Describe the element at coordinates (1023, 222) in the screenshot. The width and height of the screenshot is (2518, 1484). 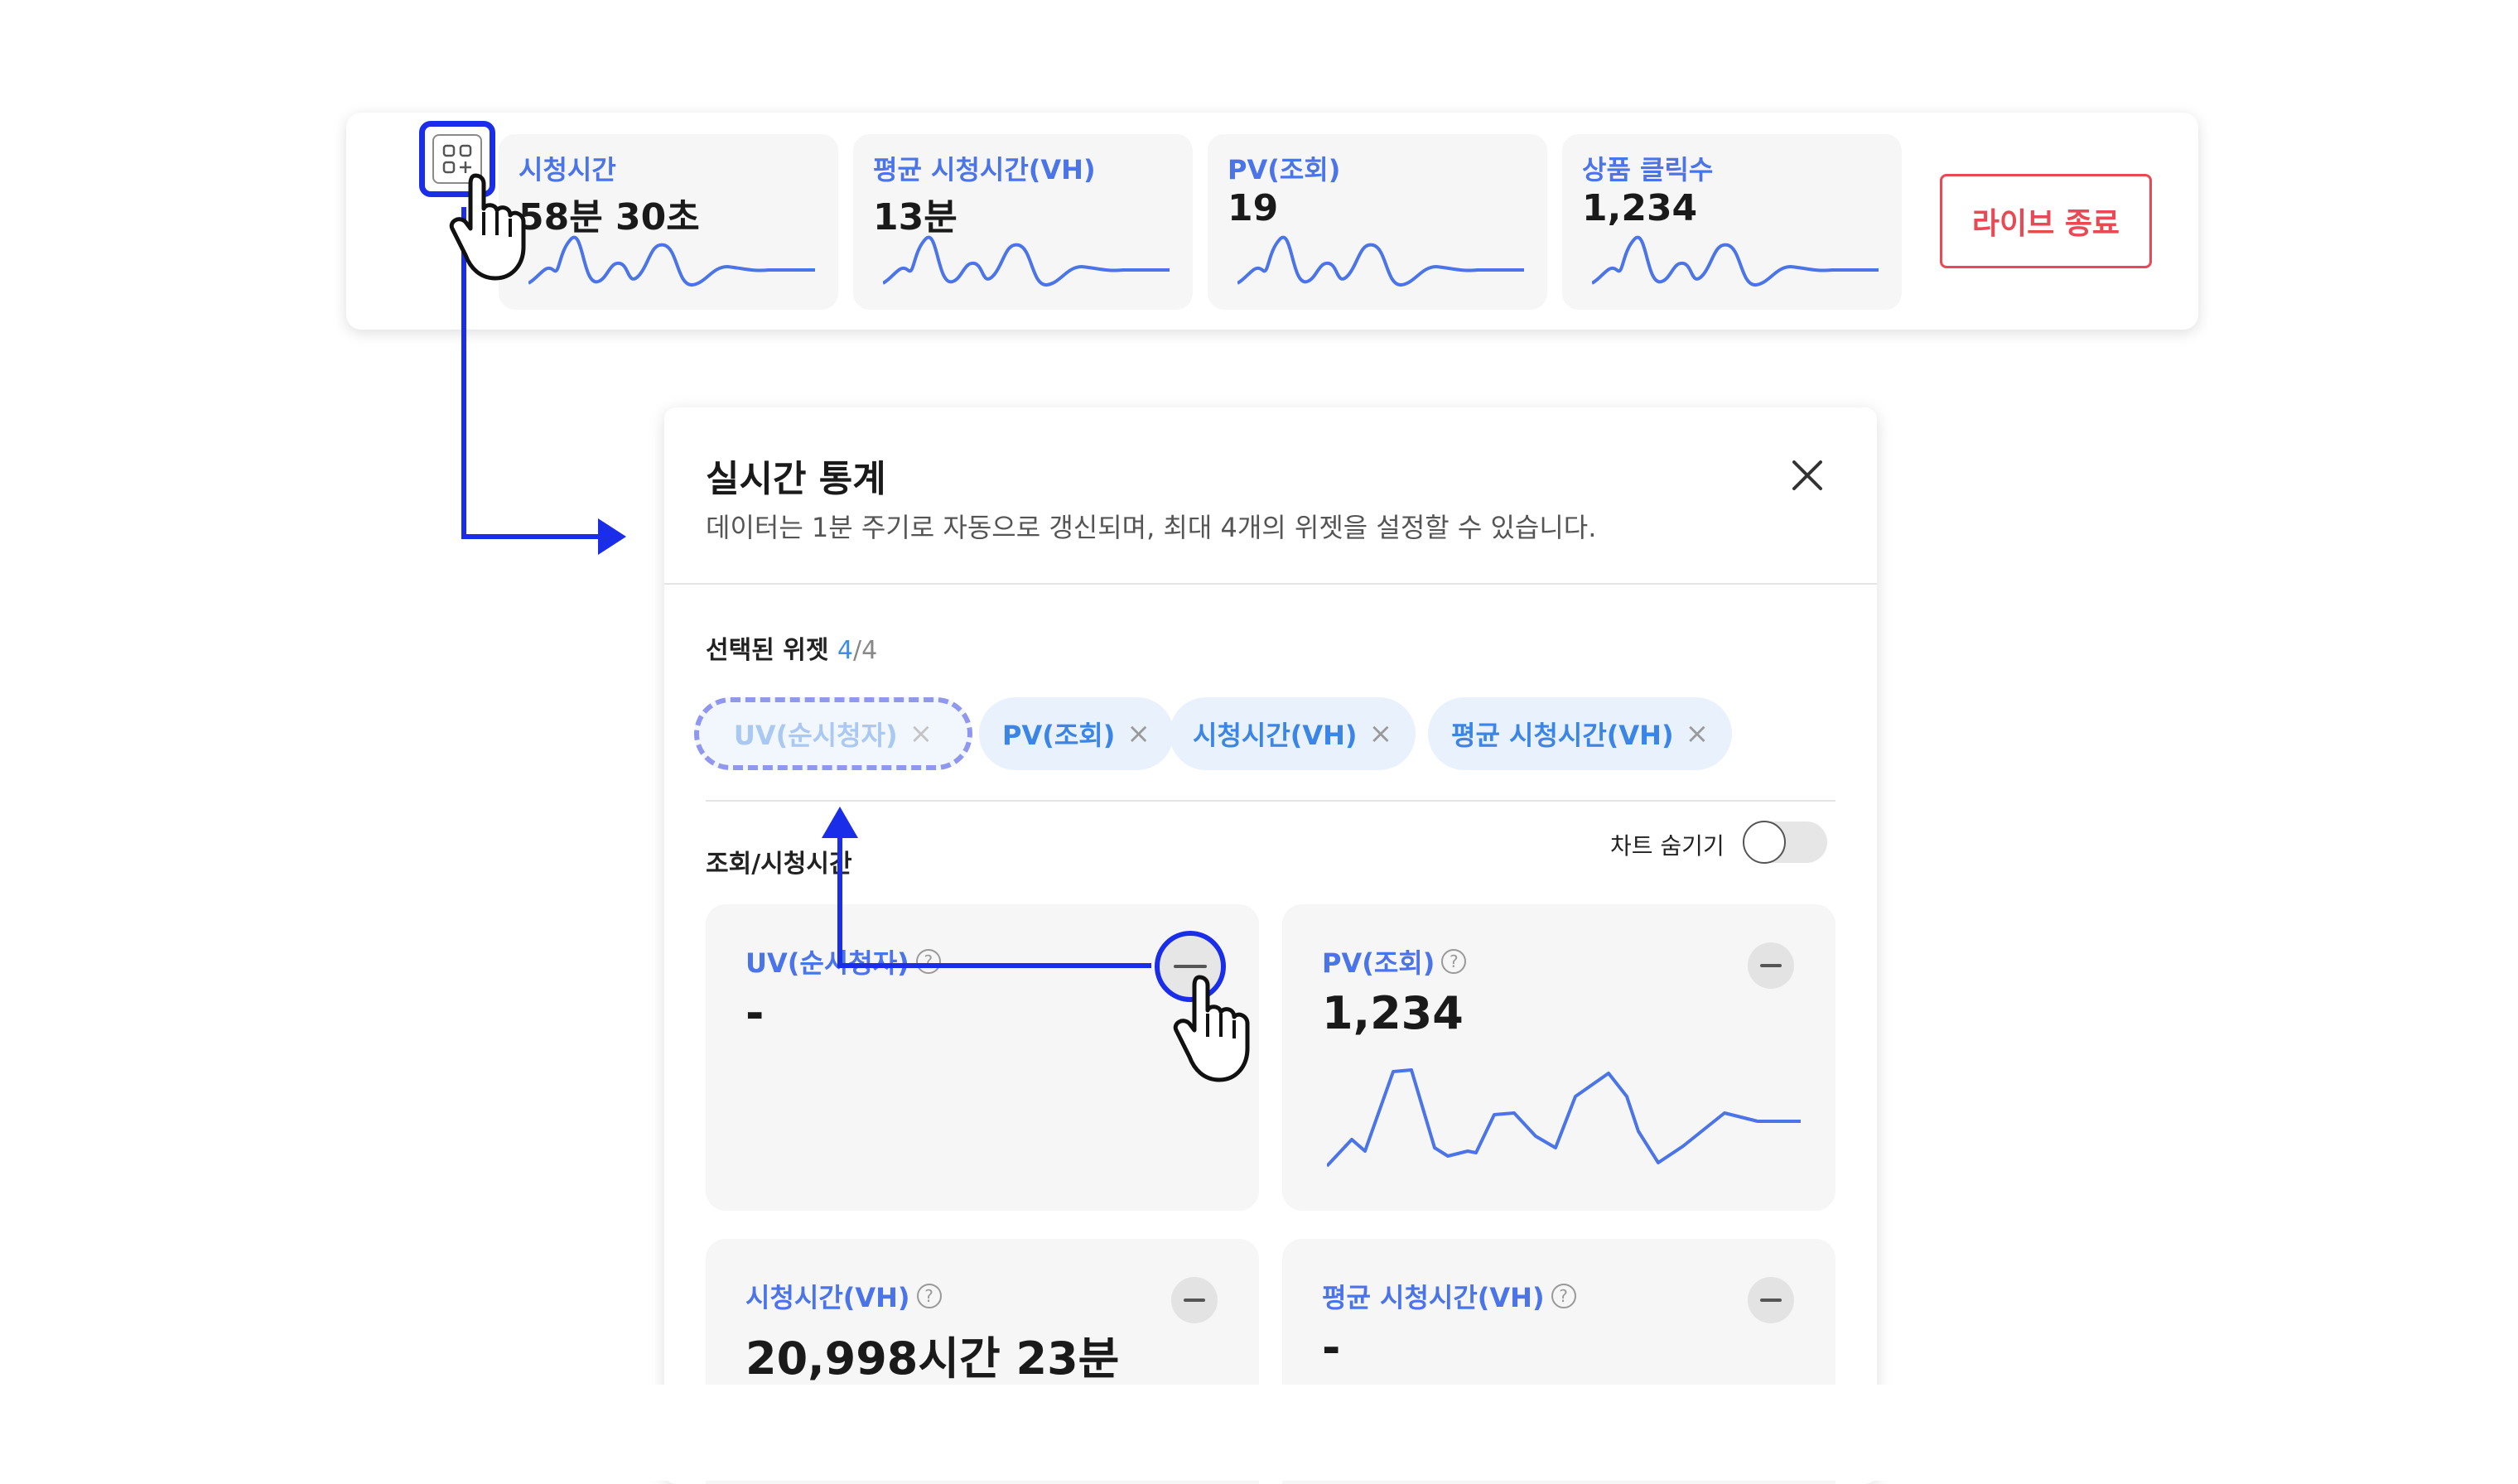
I see `stat-card-avg-watch-time: 평균 시청시간(VH) 13분` at that location.